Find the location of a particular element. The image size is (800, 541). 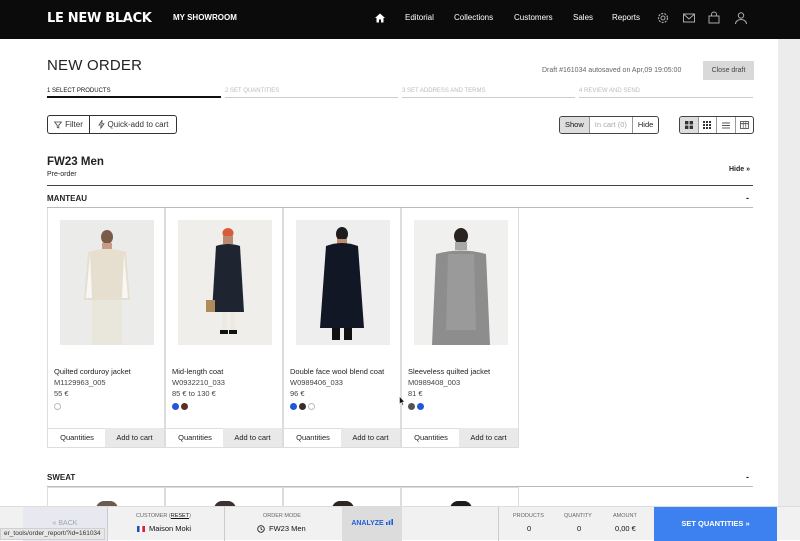

analyze-button: ANALYZE is located at coordinates (372, 524).